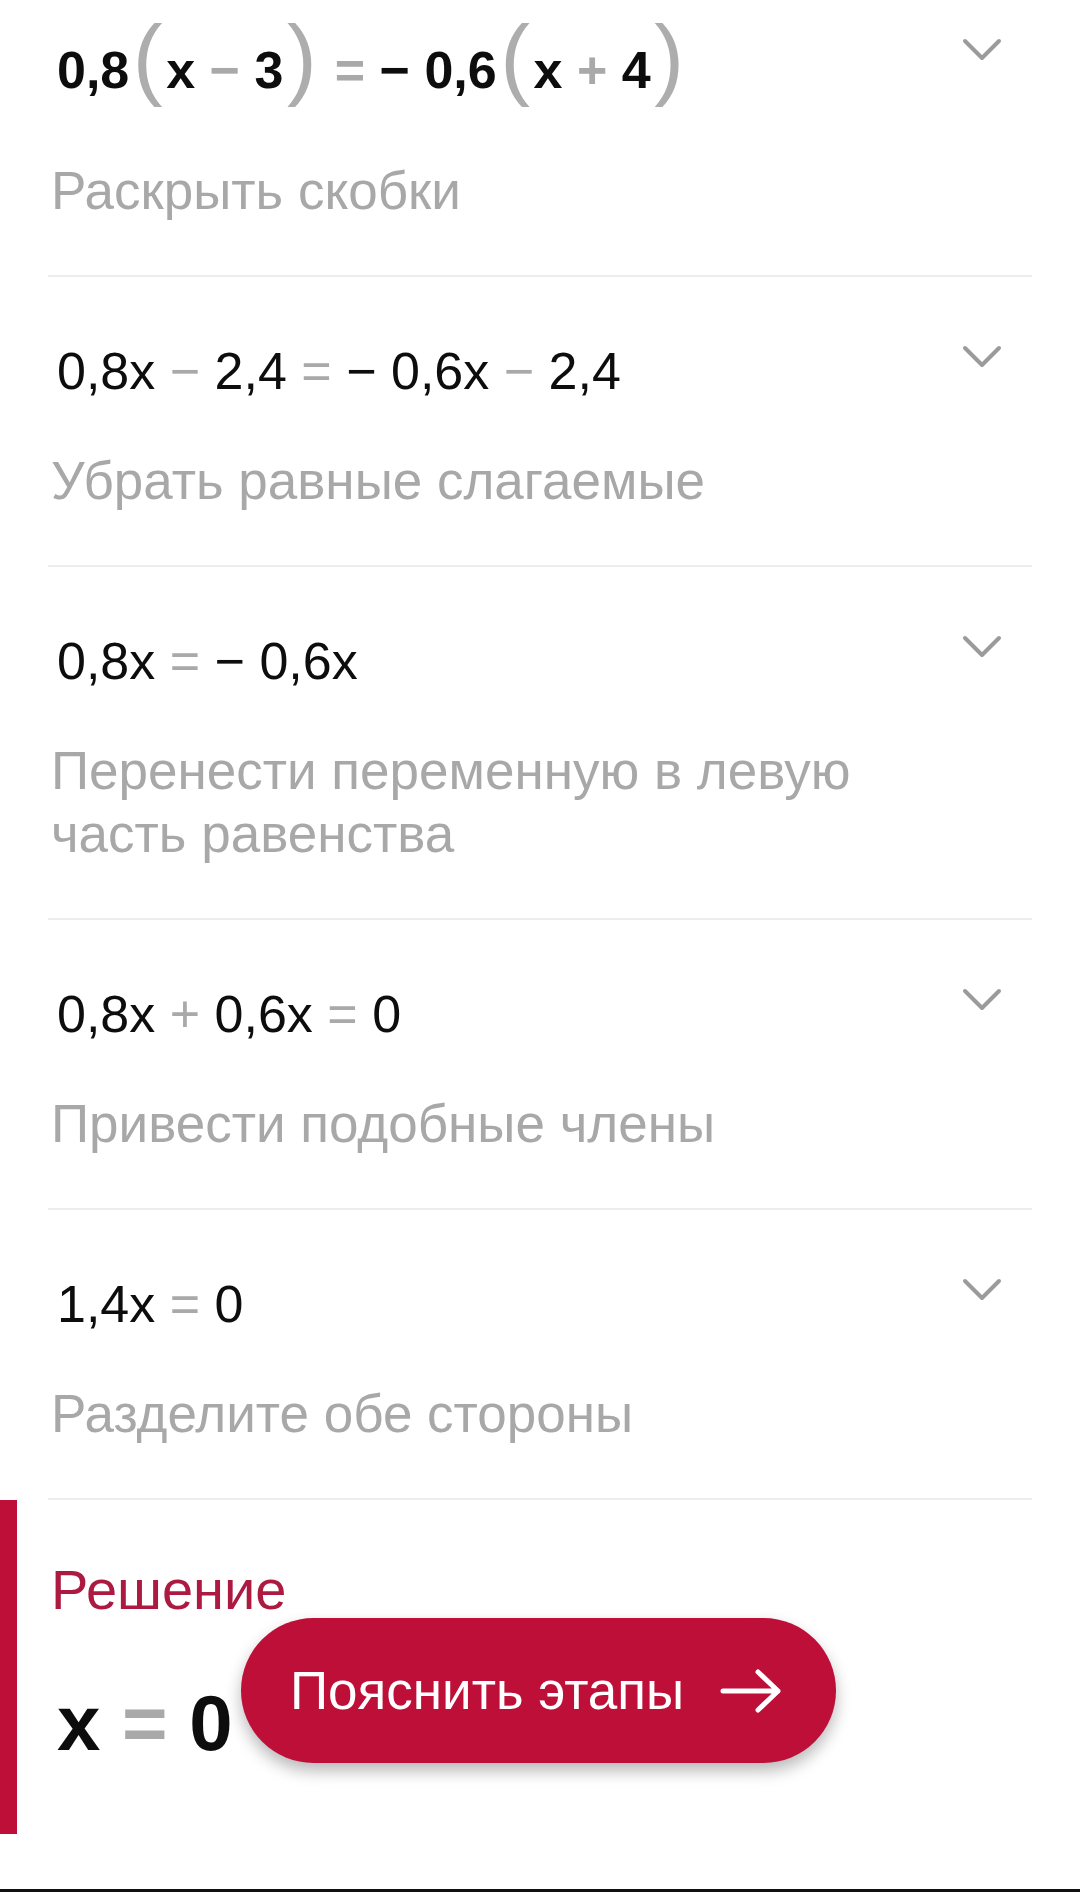  What do you see at coordinates (256, 191) in the screenshot?
I see `step-description: Раскрыть скобки` at bounding box center [256, 191].